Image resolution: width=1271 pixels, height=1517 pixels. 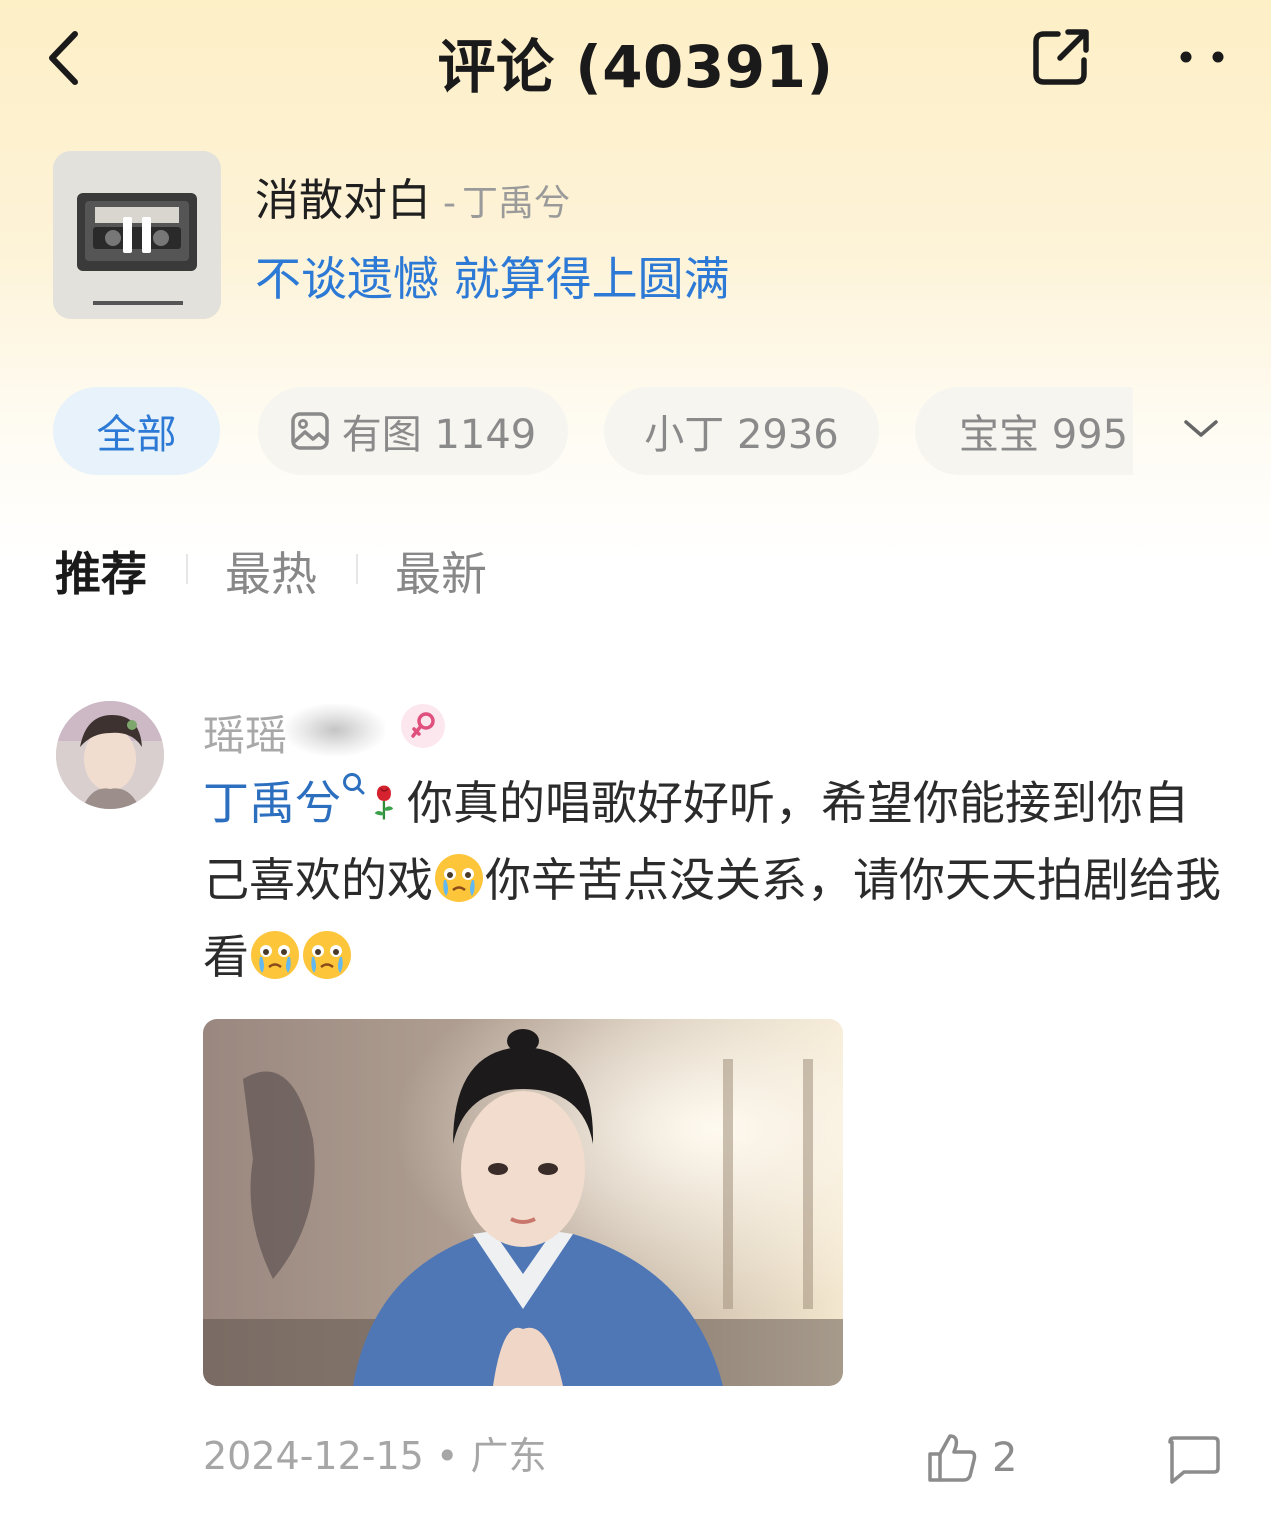 What do you see at coordinates (492, 276) in the screenshot?
I see `song-lyric: 不谈遗憾 就算得上圆满` at bounding box center [492, 276].